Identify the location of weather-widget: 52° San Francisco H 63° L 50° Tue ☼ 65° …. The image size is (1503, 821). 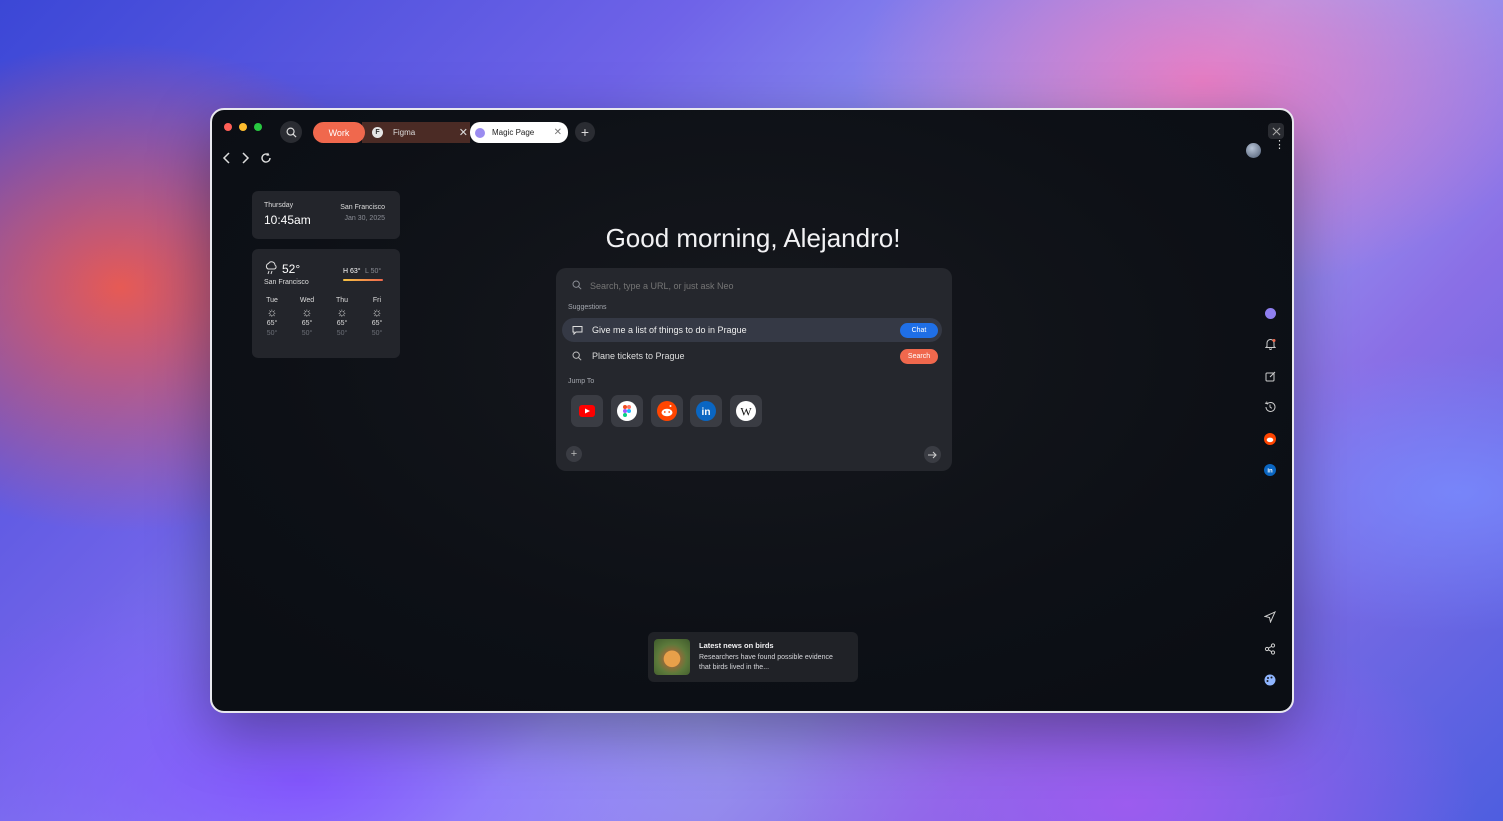
(326, 303).